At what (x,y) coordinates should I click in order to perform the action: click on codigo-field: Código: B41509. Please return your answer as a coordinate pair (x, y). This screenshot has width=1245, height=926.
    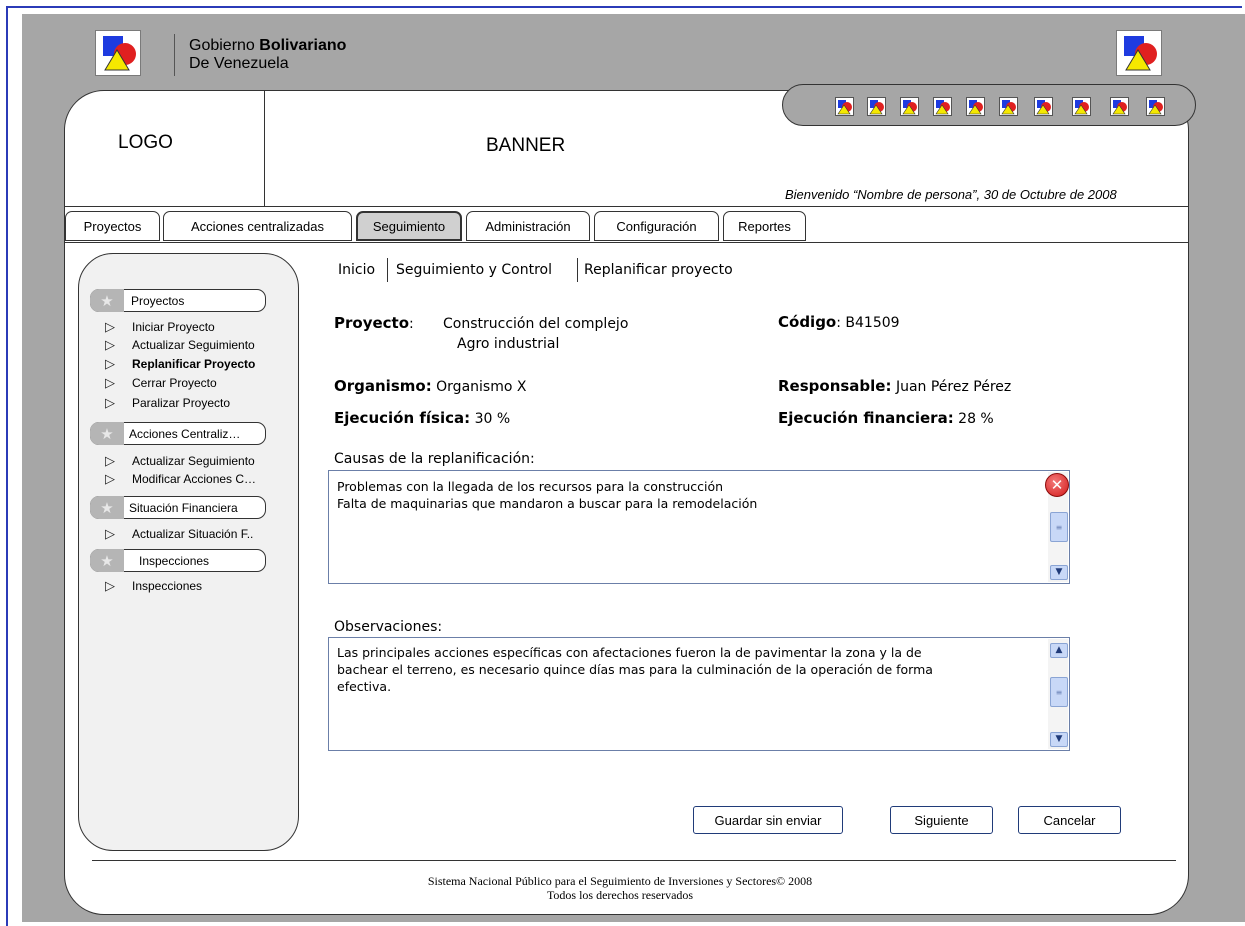
    Looking at the image, I should click on (839, 322).